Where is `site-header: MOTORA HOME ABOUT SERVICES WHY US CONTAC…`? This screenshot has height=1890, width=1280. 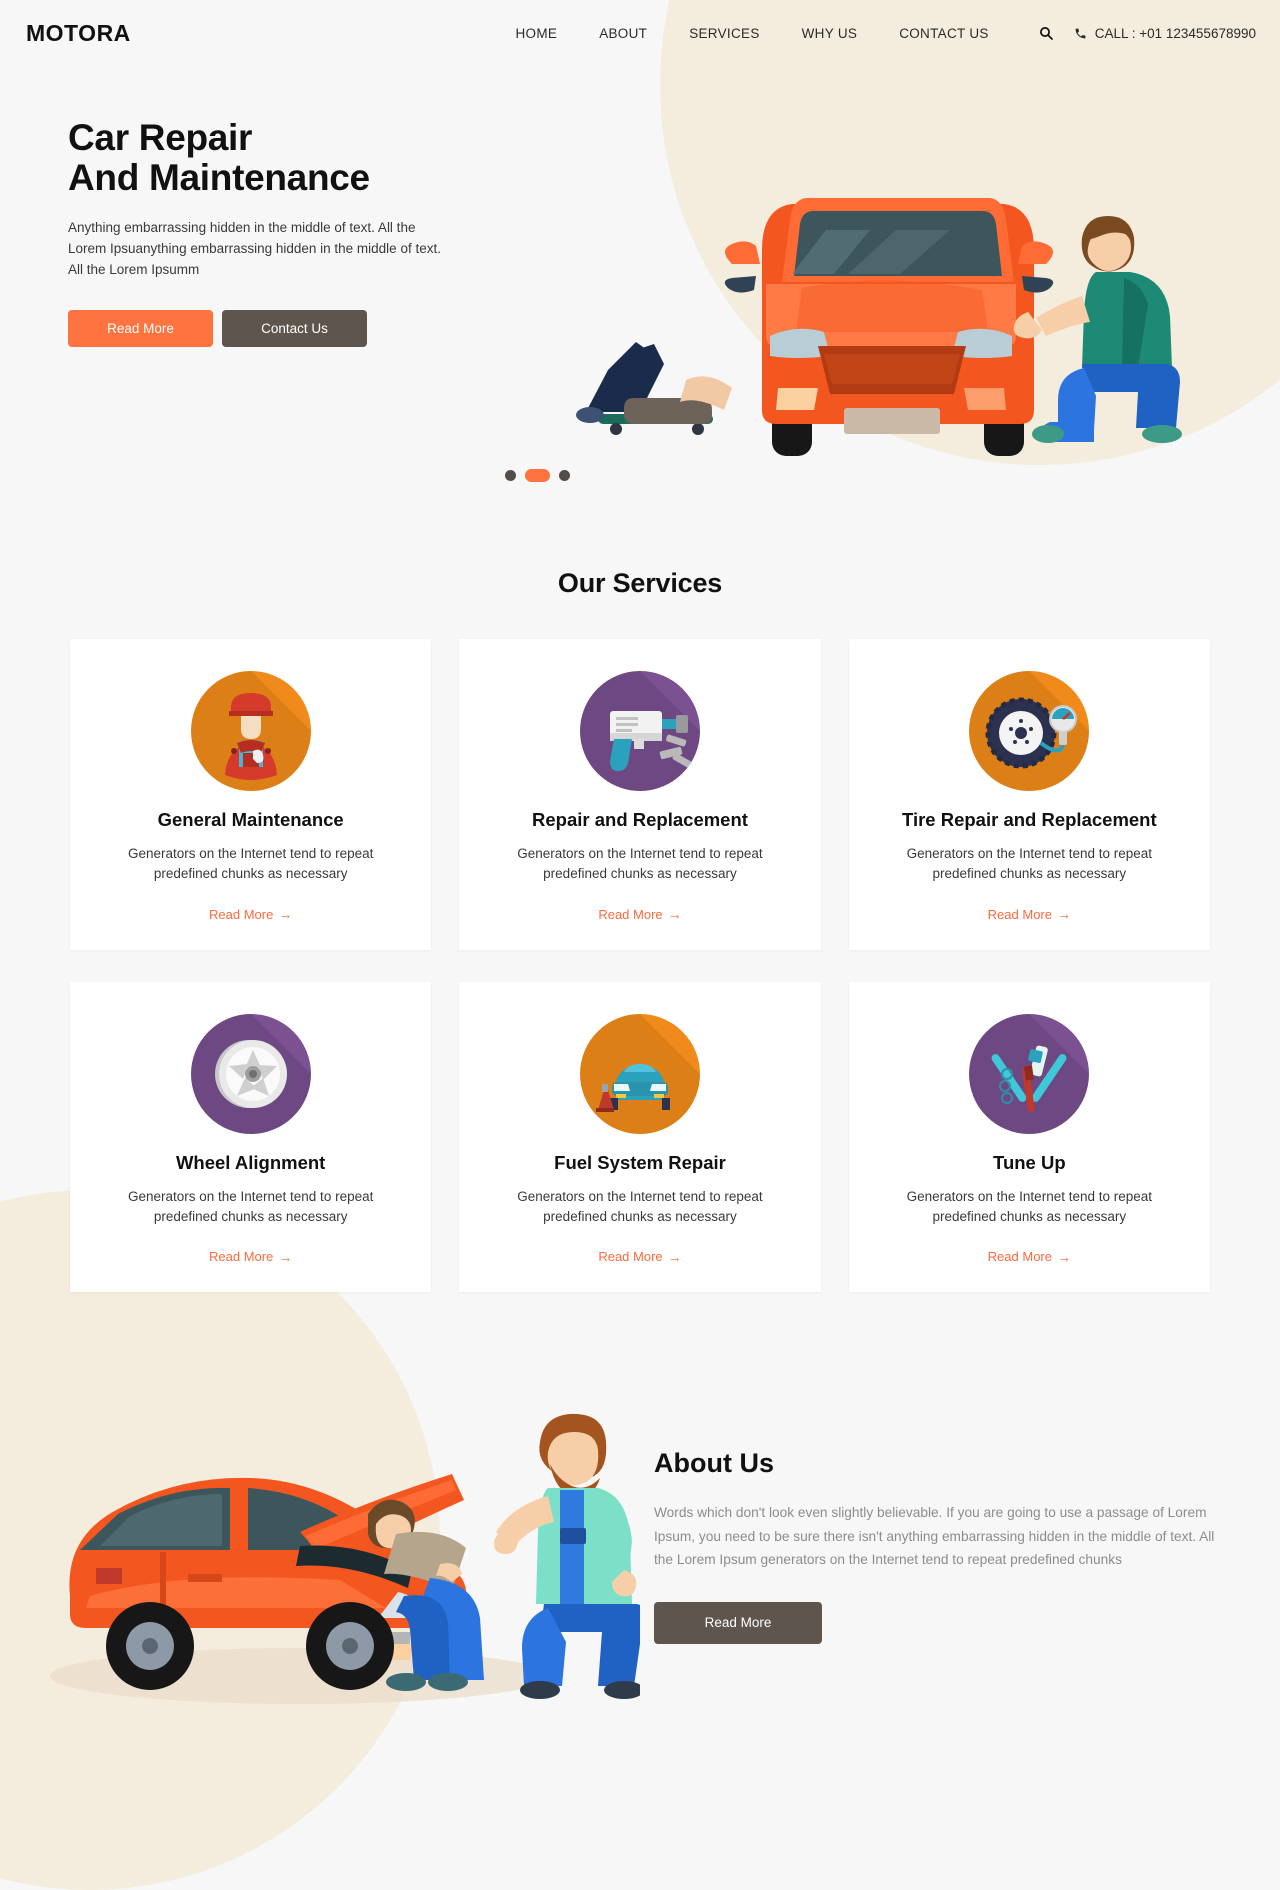 site-header: MOTORA HOME ABOUT SERVICES WHY US CONTAC… is located at coordinates (640, 33).